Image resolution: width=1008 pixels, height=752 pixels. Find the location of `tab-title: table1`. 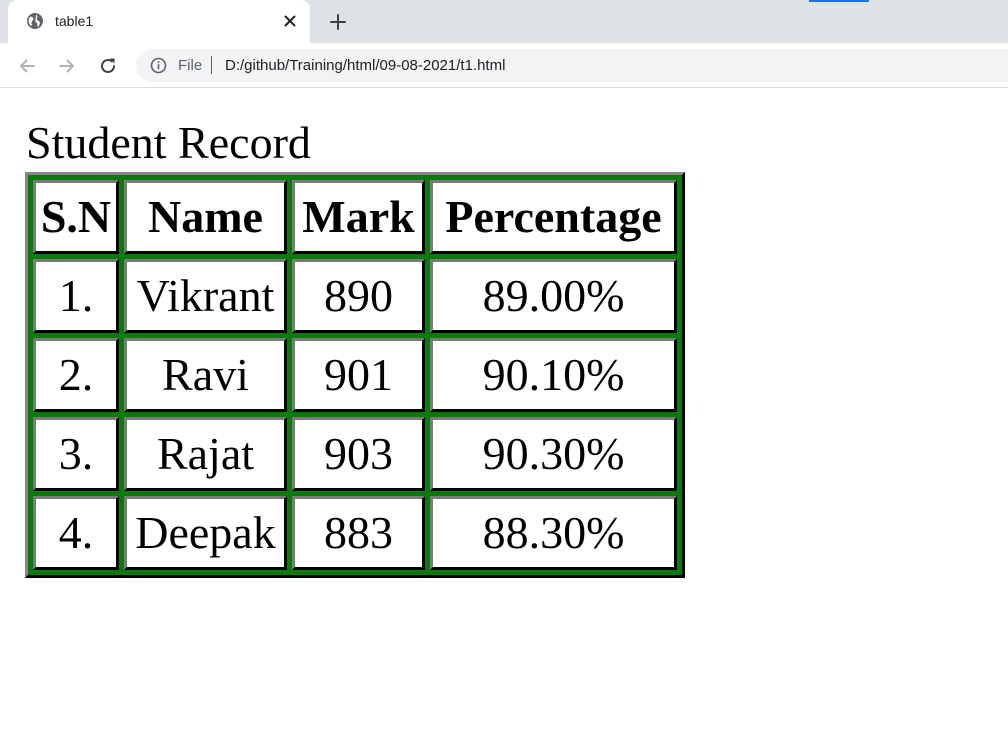

tab-title: table1 is located at coordinates (74, 21).